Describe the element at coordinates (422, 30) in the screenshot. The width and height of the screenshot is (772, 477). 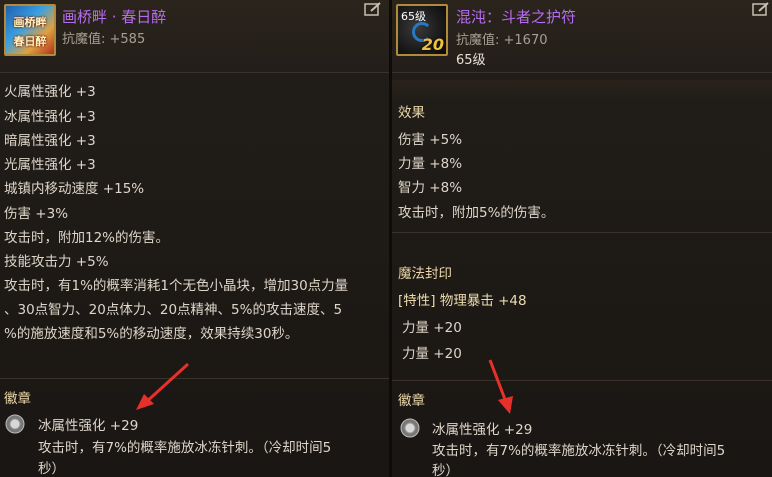
I see `talisman-item-icon: 65级 20` at that location.